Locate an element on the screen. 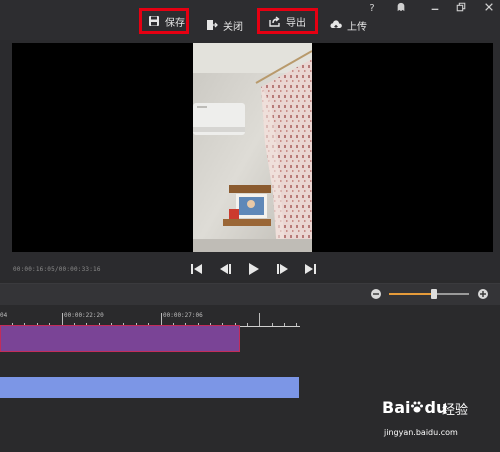  close-button: 关闭 is located at coordinates (224, 25).